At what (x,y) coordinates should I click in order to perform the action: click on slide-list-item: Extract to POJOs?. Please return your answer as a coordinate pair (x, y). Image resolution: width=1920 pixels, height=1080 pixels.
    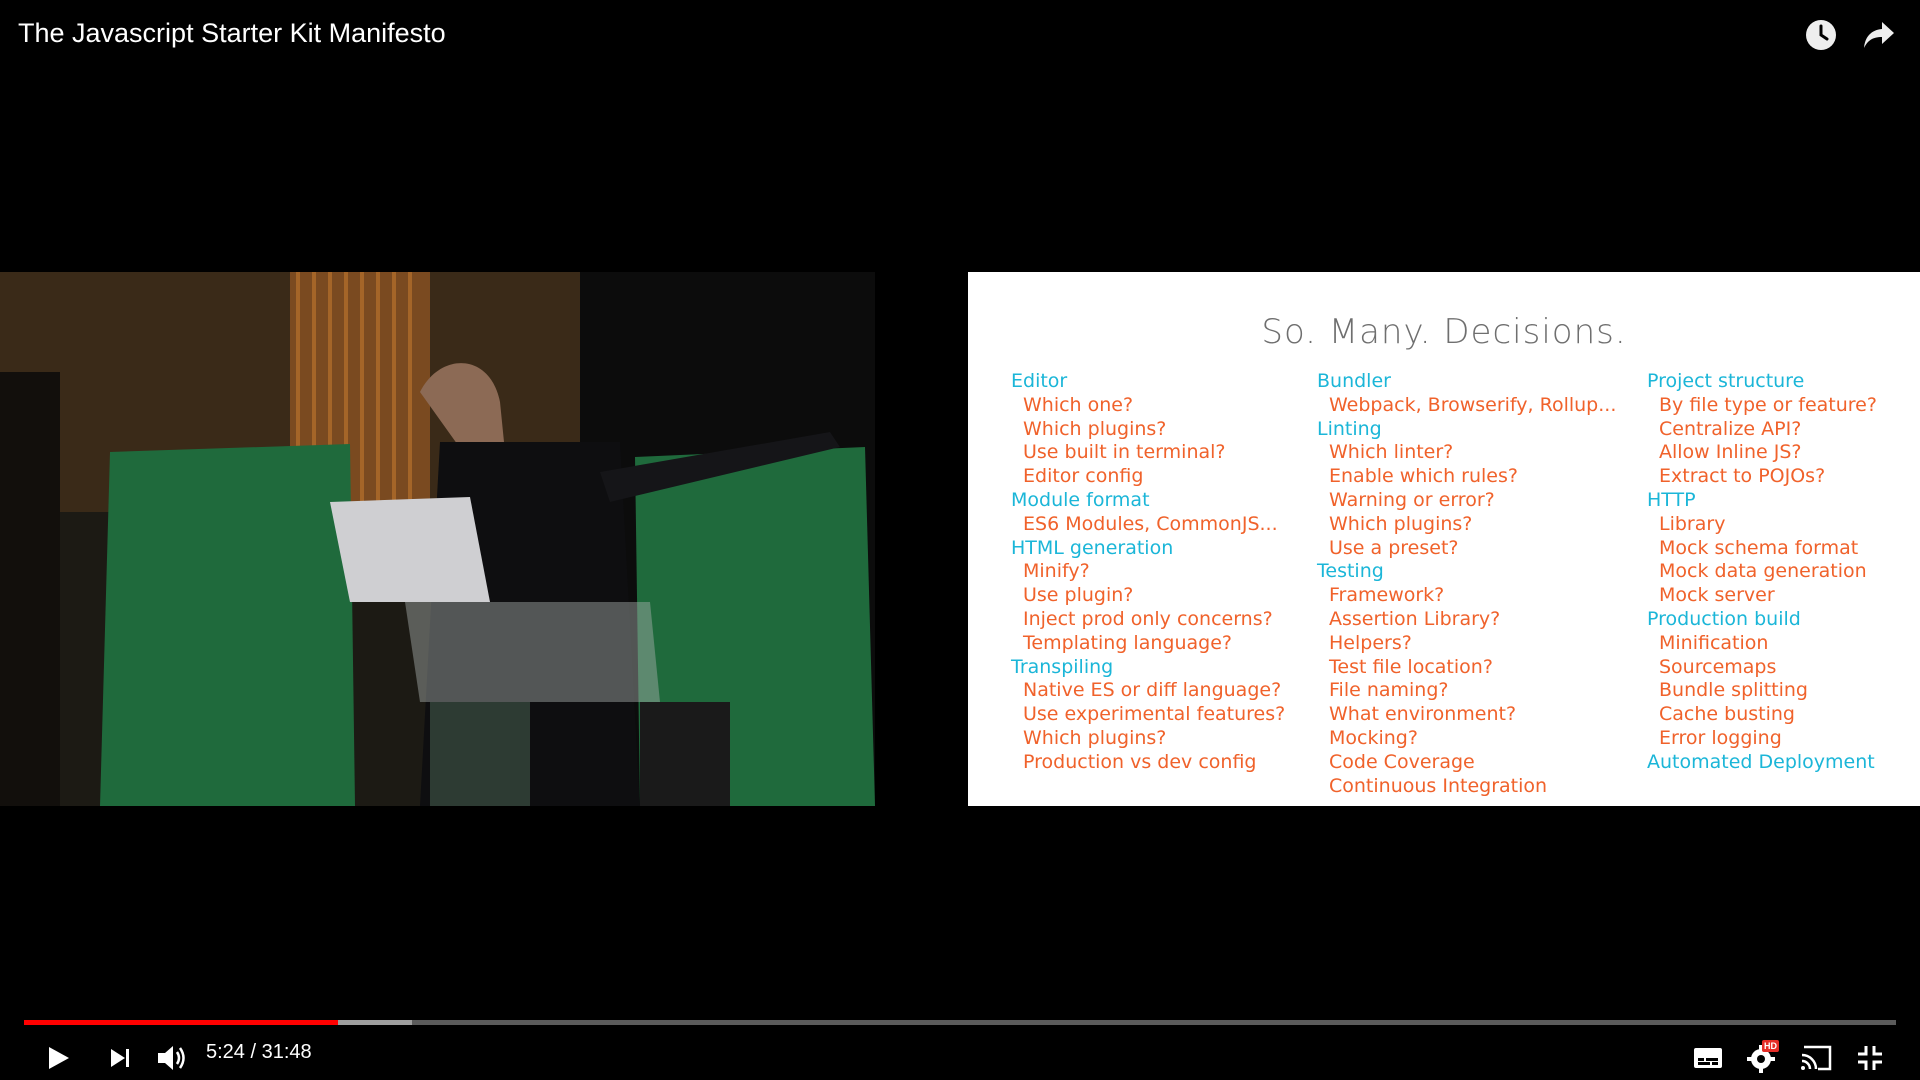
    Looking at the image, I should click on (1742, 476).